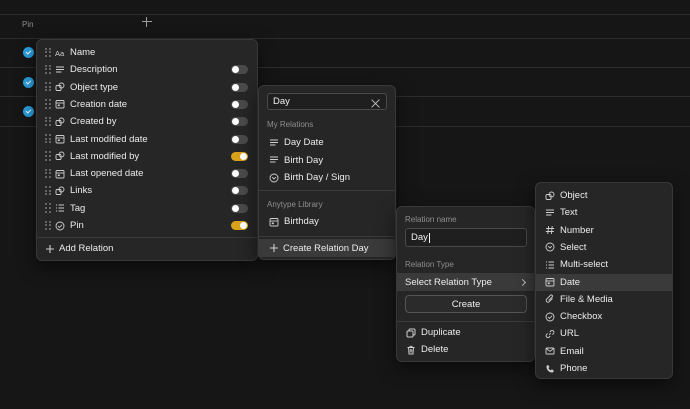 The width and height of the screenshot is (690, 409). Describe the element at coordinates (466, 304) in the screenshot. I see `create-button: Create` at that location.